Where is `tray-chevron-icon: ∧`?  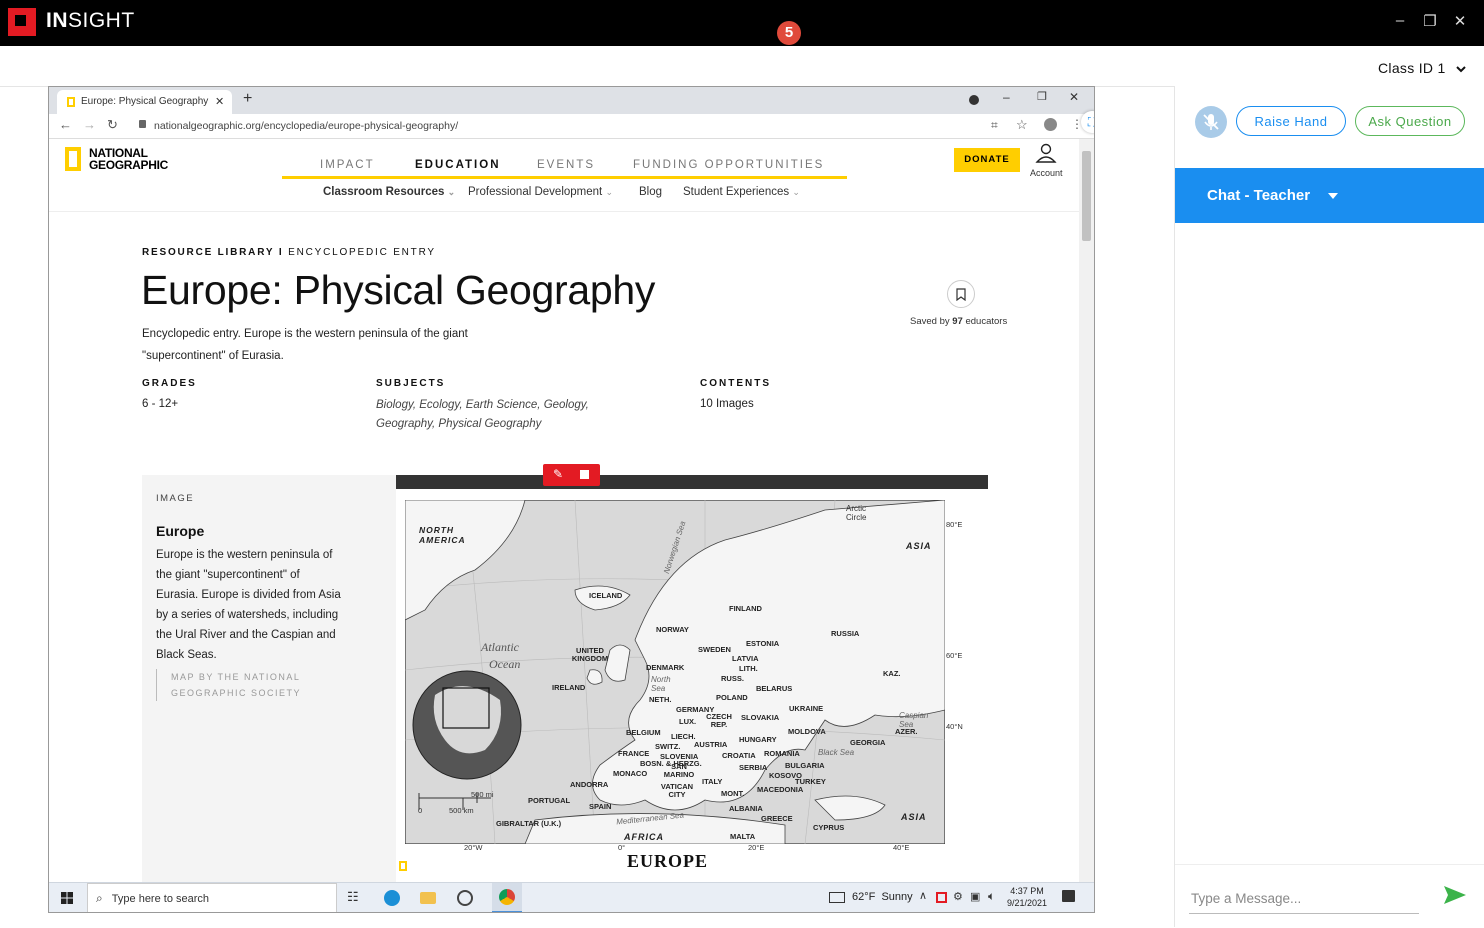
tray-chevron-icon: ∧ is located at coordinates (923, 895).